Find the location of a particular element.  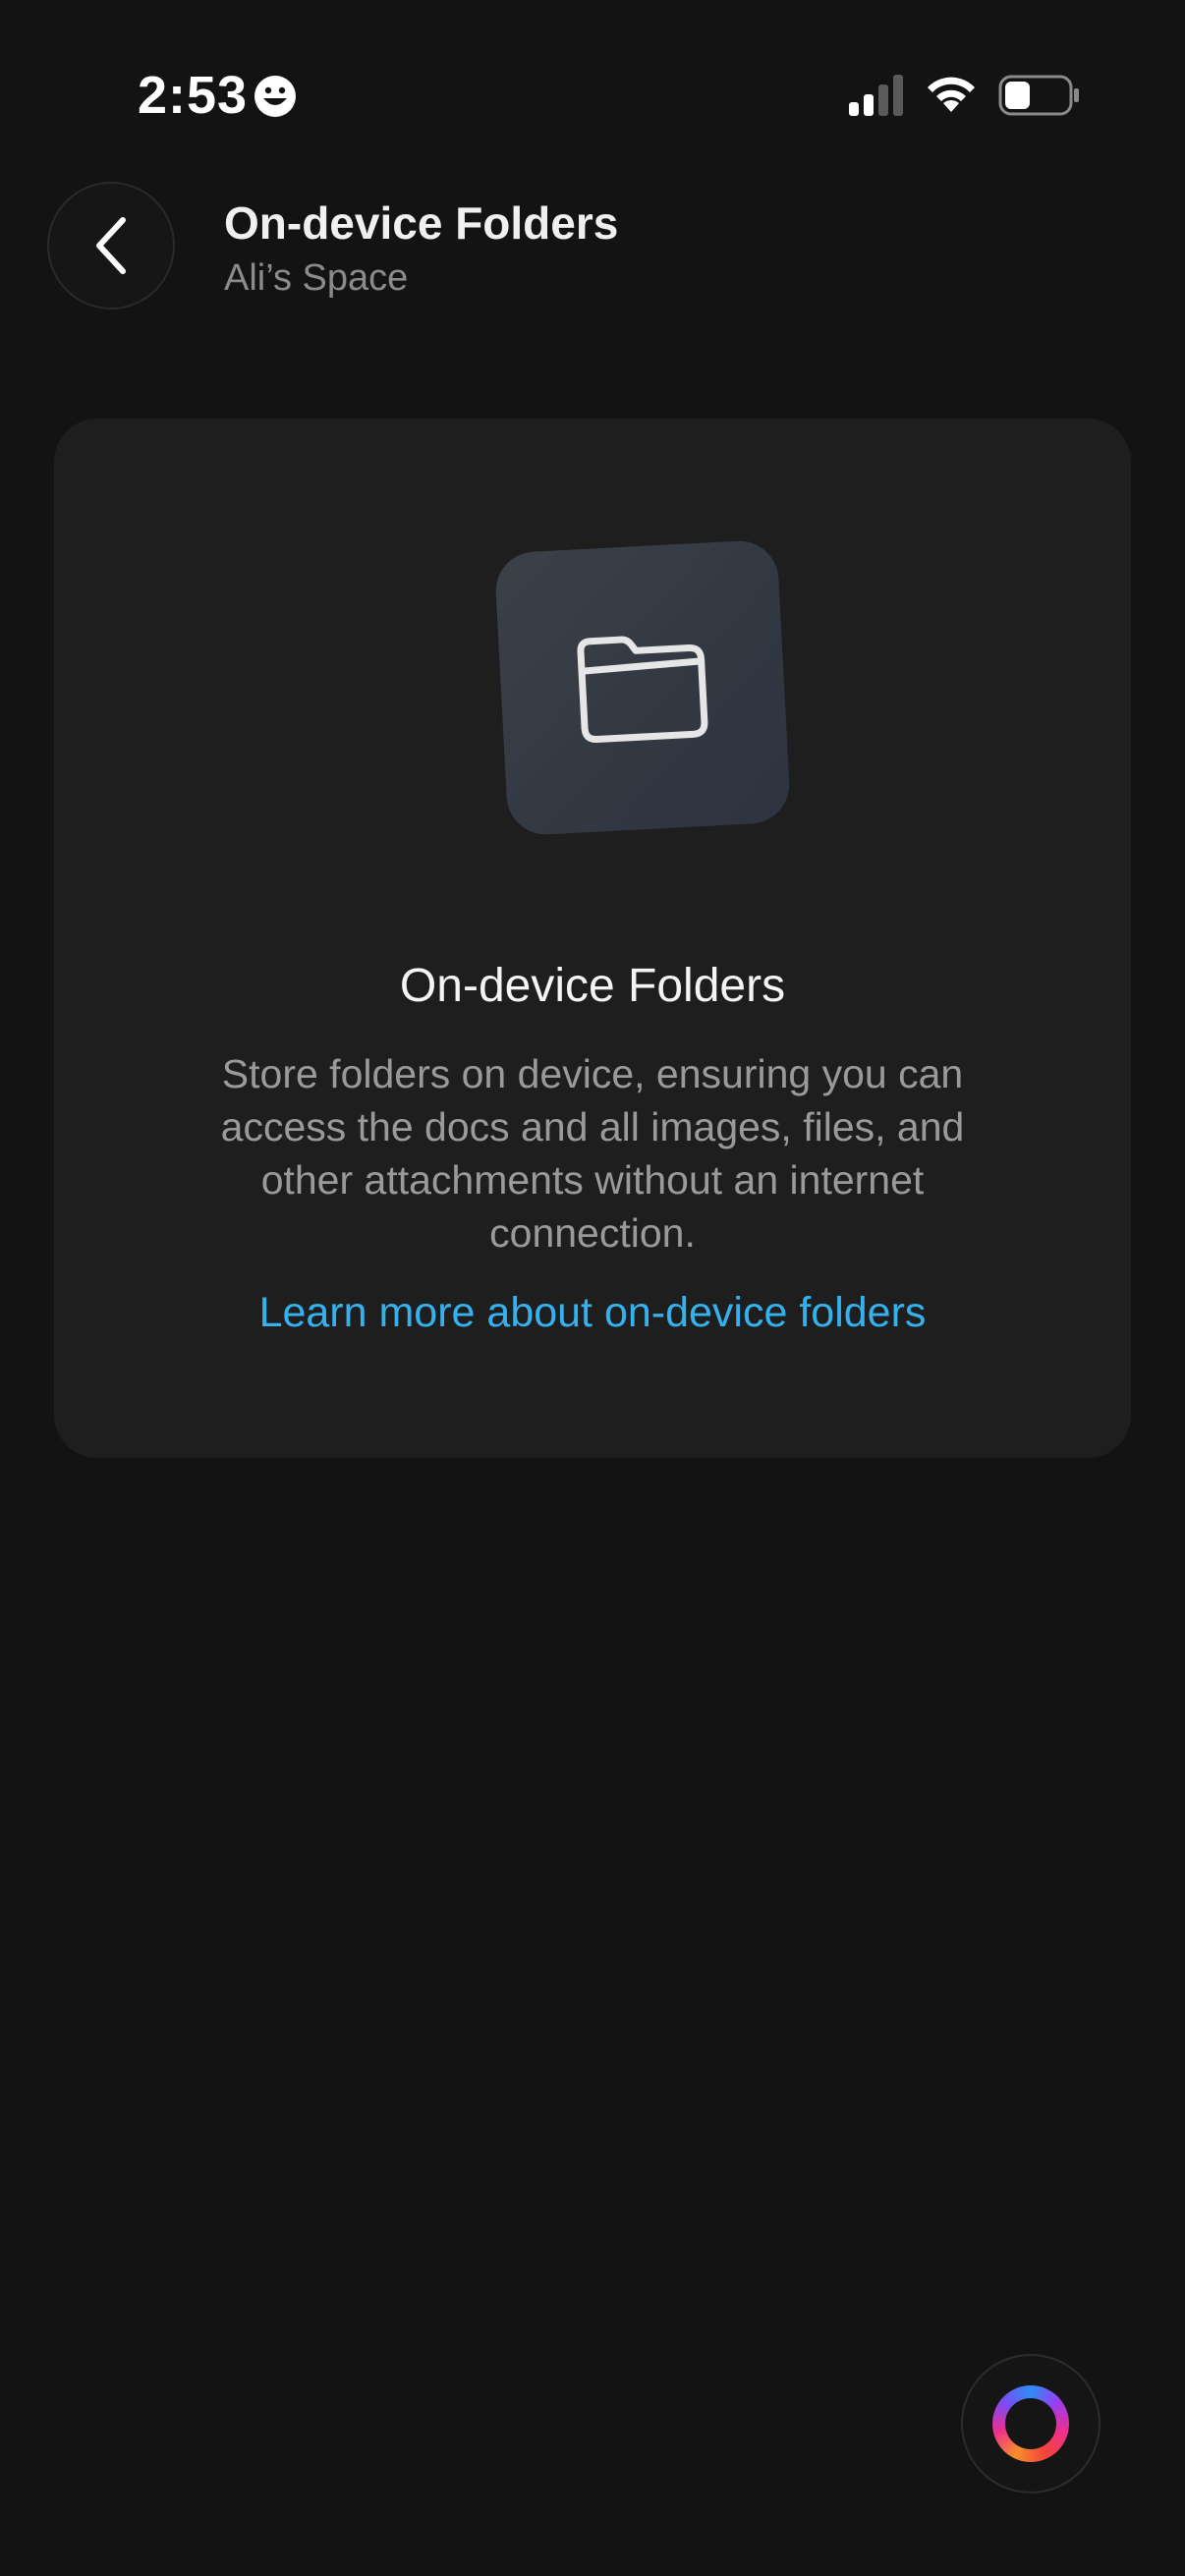

folder-tile is located at coordinates (643, 687).